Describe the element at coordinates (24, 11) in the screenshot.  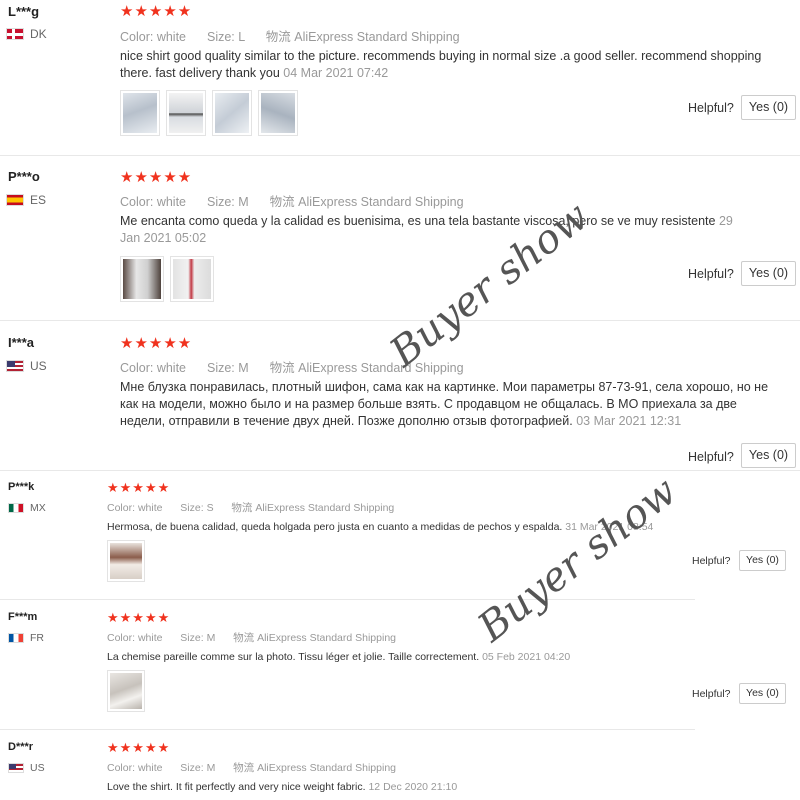
I see `reviewer-name: L***g` at that location.